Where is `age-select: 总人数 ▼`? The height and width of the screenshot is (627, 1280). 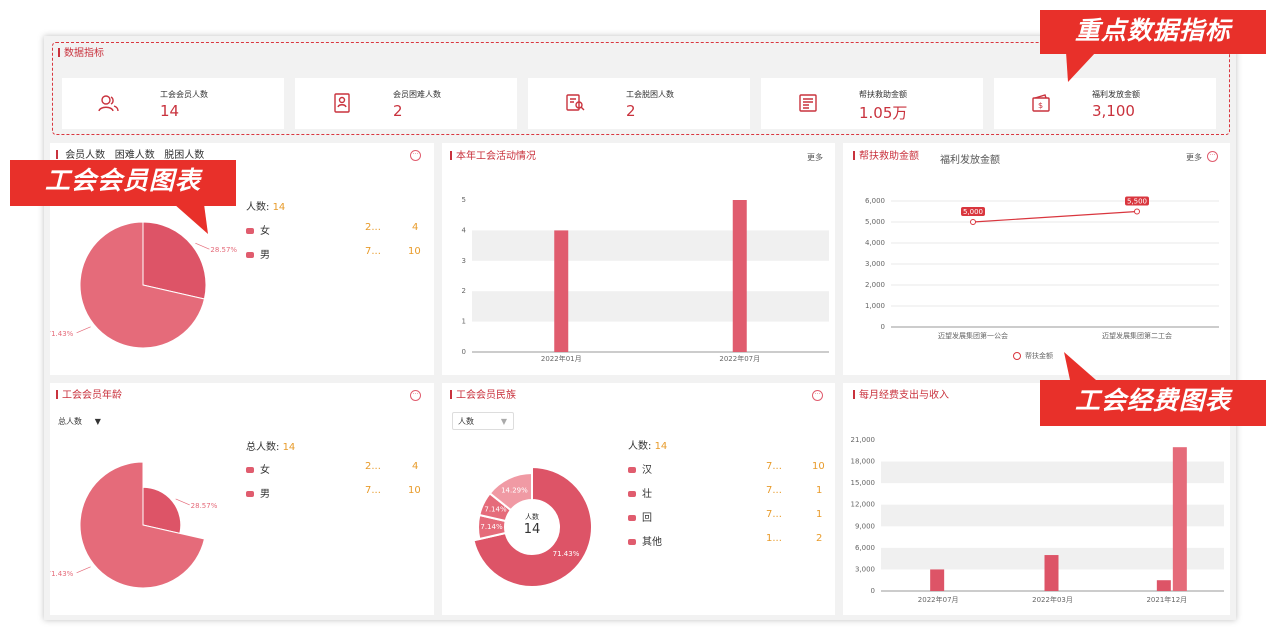
age-select: 总人数 ▼ is located at coordinates (79, 421).